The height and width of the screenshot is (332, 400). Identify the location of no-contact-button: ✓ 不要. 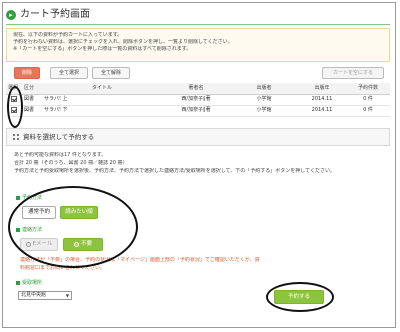
(83, 244).